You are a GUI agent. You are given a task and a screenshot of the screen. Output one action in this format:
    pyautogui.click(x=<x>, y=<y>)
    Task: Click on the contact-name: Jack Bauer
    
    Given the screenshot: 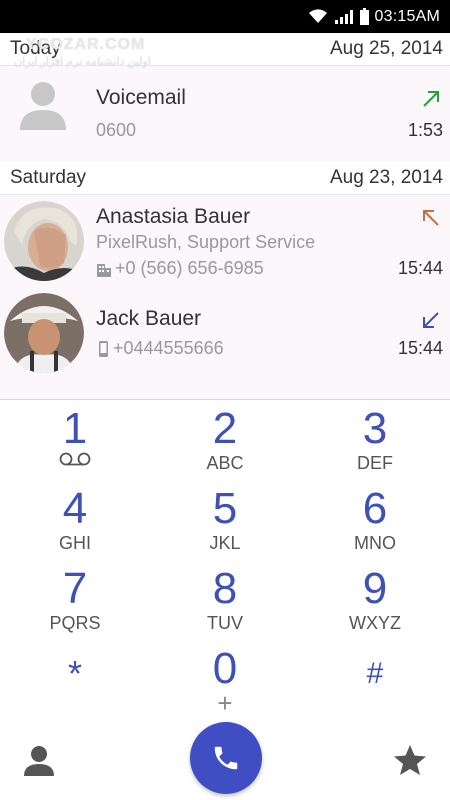 What is the action you would take?
    pyautogui.click(x=149, y=318)
    